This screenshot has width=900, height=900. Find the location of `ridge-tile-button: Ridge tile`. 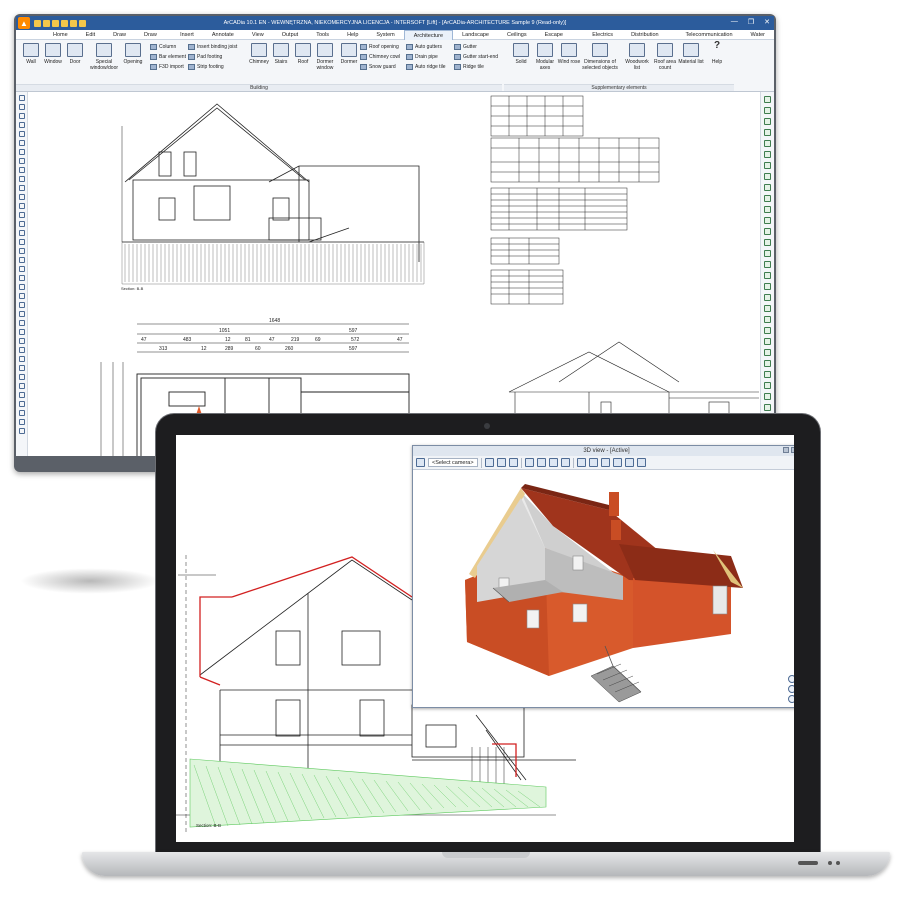

ridge-tile-button: Ridge tile is located at coordinates (469, 67).